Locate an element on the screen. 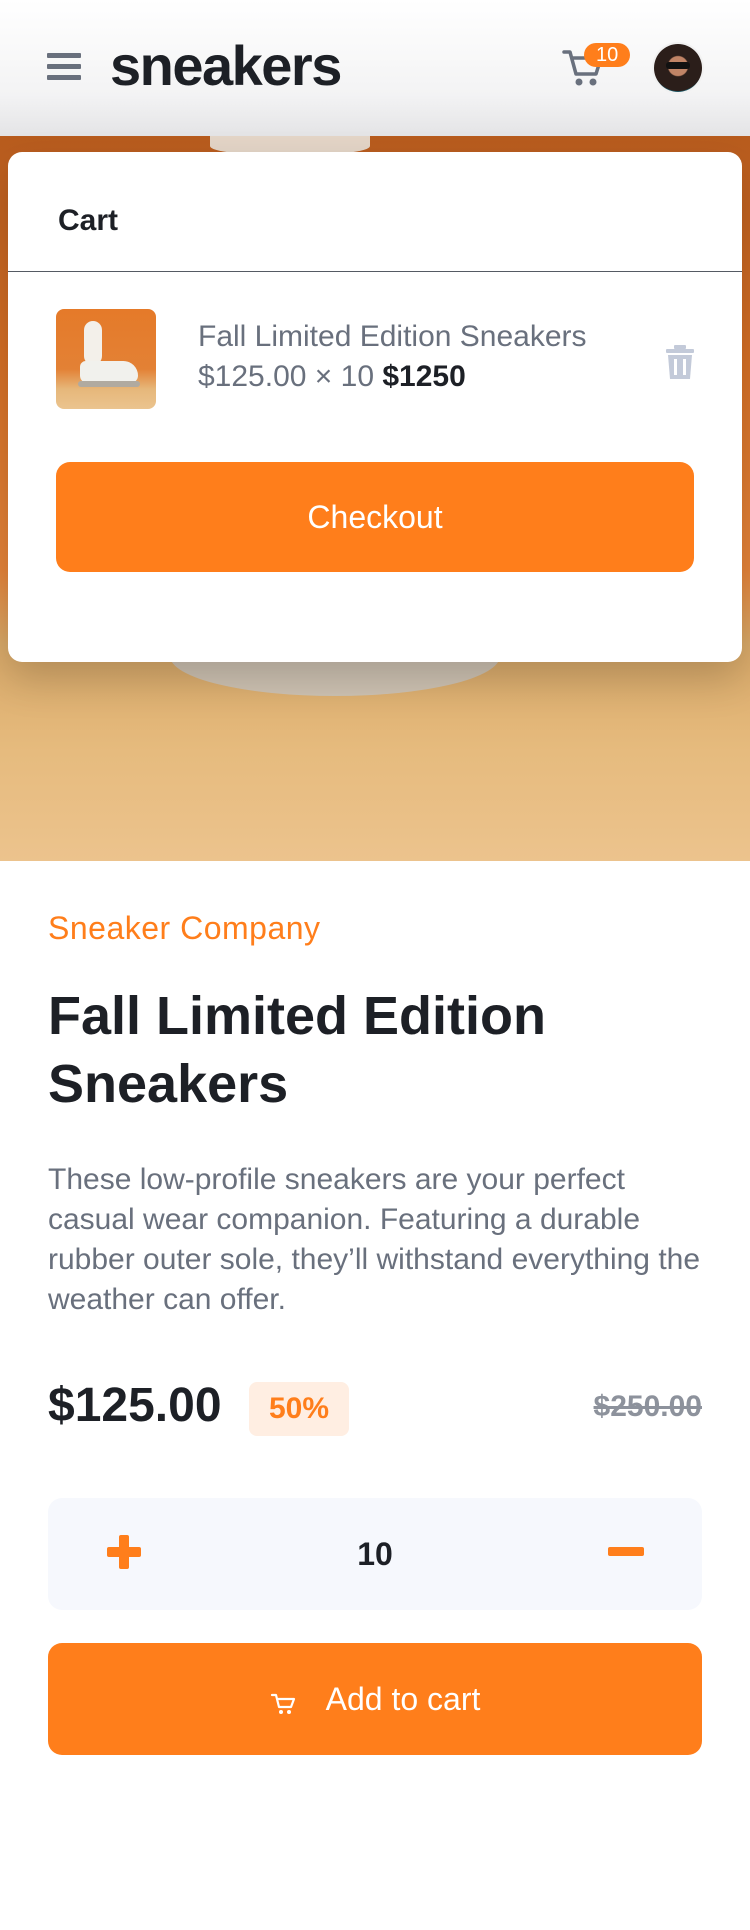 This screenshot has height=1930, width=750. product-title: Fall Limited Edition Sneakers is located at coordinates (297, 1050).